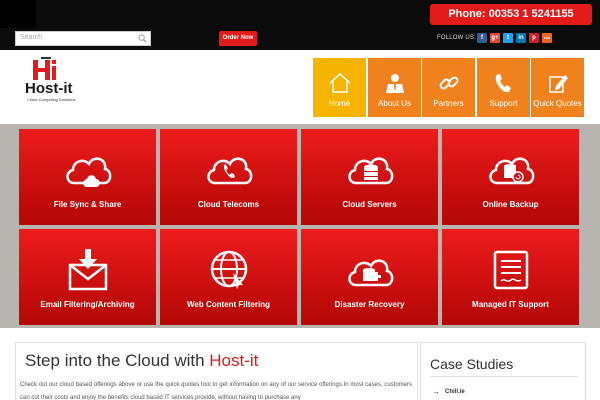  Describe the element at coordinates (511, 270) in the screenshot. I see `document-icon` at that location.